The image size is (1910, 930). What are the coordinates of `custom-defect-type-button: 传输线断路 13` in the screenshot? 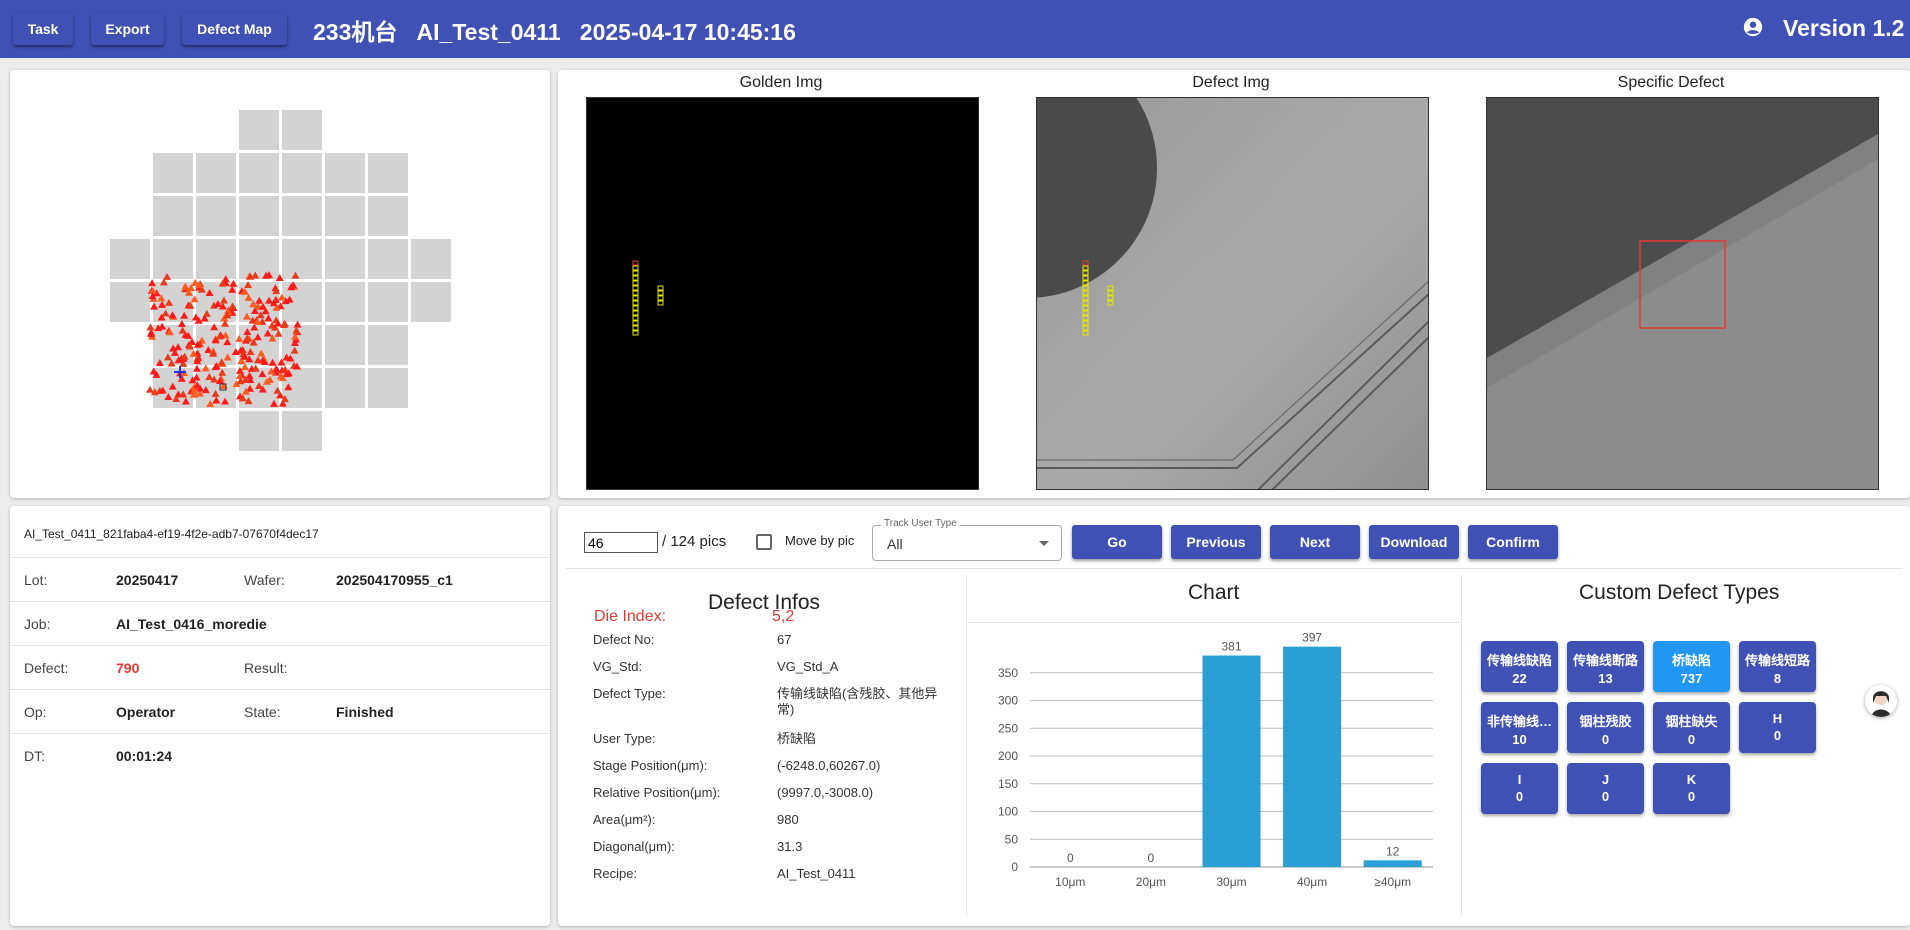 It's located at (1605, 666).